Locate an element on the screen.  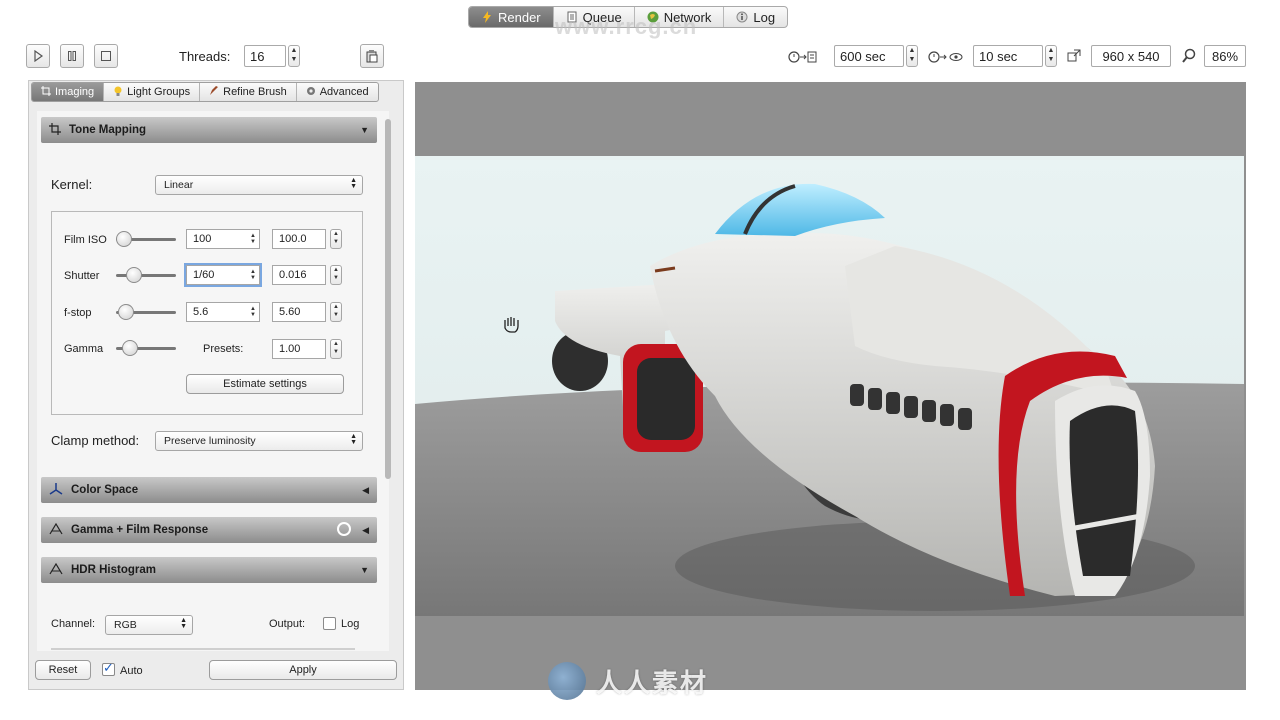
fstop-label: f-stop is located at coordinates (78, 313).